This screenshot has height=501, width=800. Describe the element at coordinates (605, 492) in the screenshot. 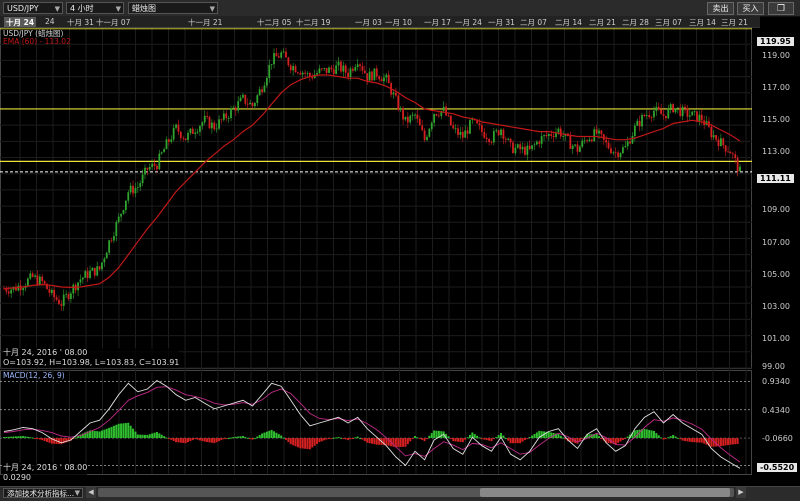

I see `scrollbar-thumb` at that location.